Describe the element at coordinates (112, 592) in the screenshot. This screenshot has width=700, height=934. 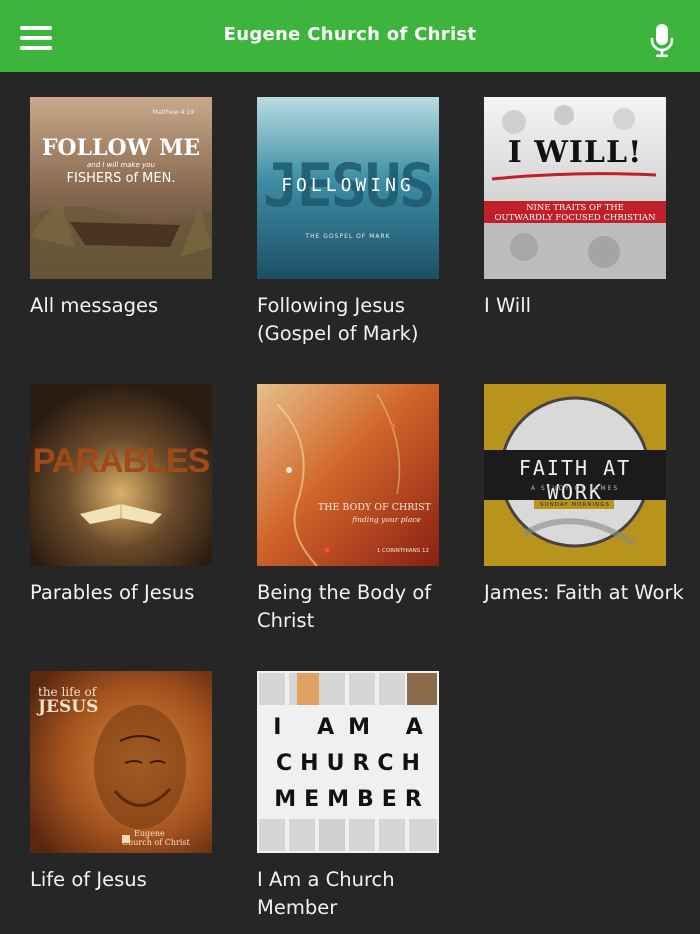
I see `series-title: Parables of Jesus` at that location.